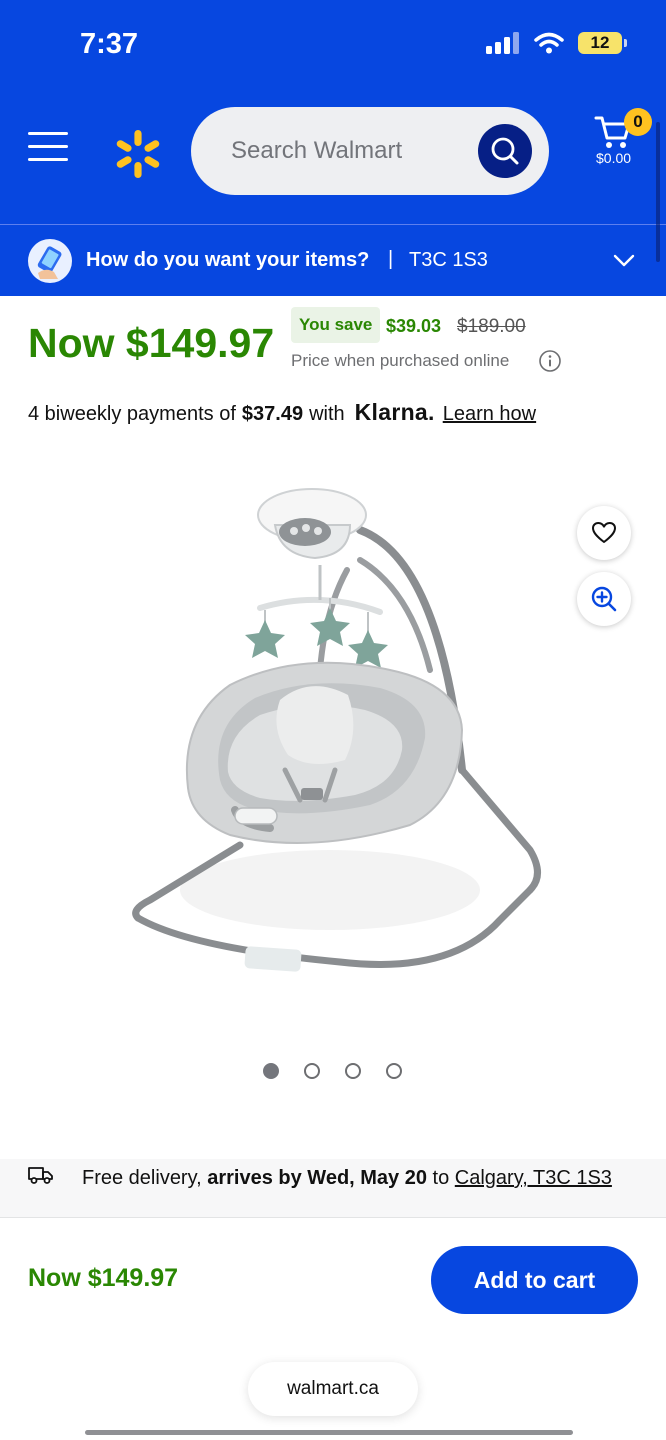 The image size is (666, 1440). I want to click on battery-indicator: 12, so click(602, 43).